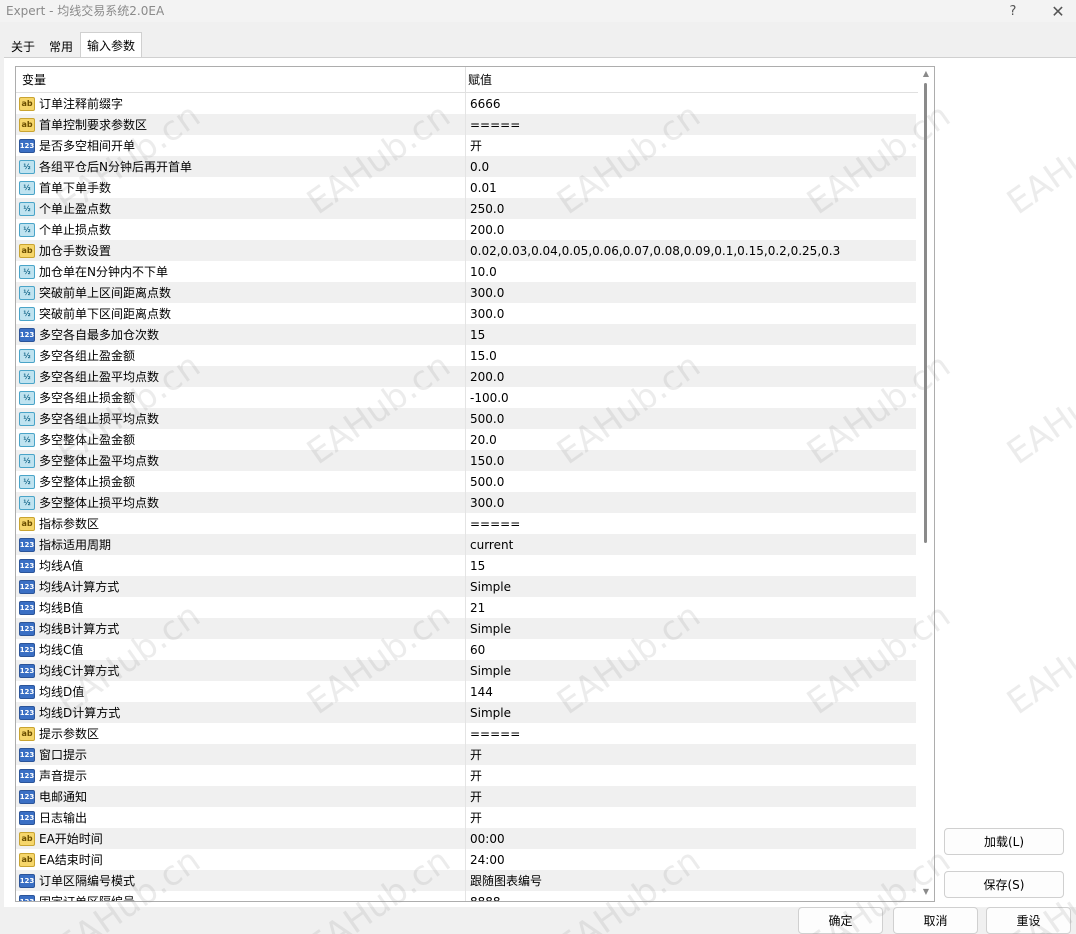  Describe the element at coordinates (1028, 920) in the screenshot. I see `reset-button: 重设` at that location.